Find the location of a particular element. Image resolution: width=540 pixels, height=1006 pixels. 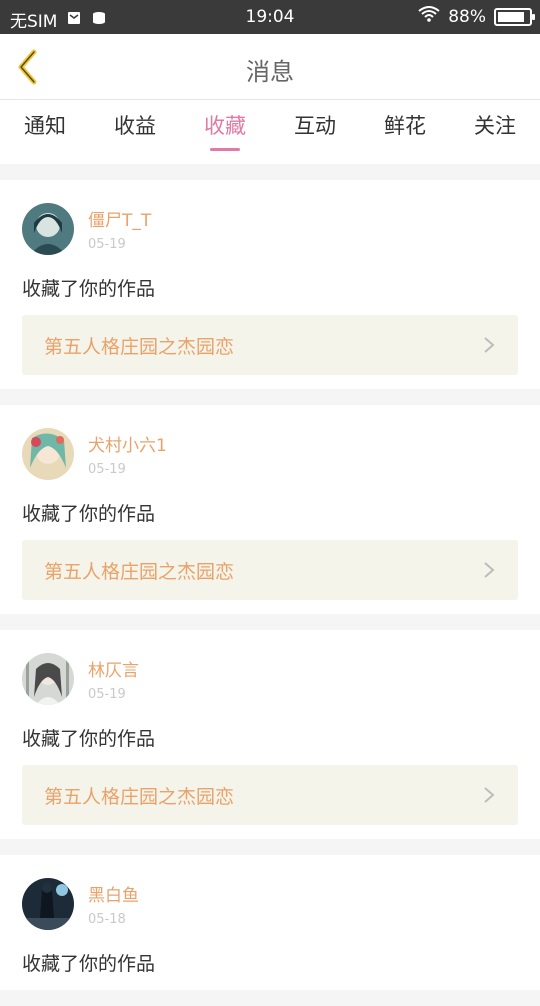

tab-label: 收藏 is located at coordinates (225, 126).